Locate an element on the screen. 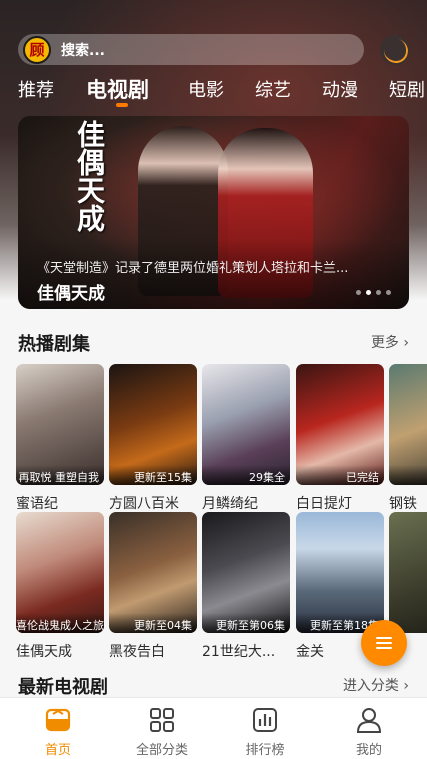  show-card: 再取悦 重塑自我 蜜语纪 is located at coordinates (60, 438).